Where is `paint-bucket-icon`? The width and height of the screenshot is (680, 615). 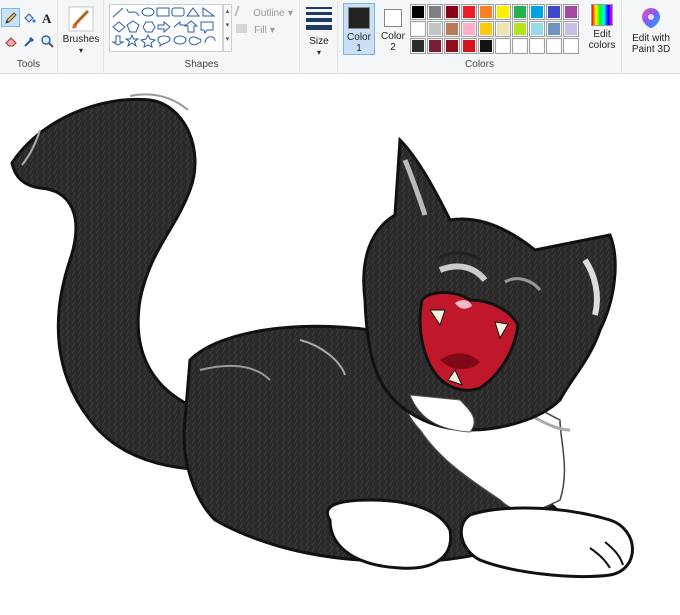 paint-bucket-icon is located at coordinates (29, 17).